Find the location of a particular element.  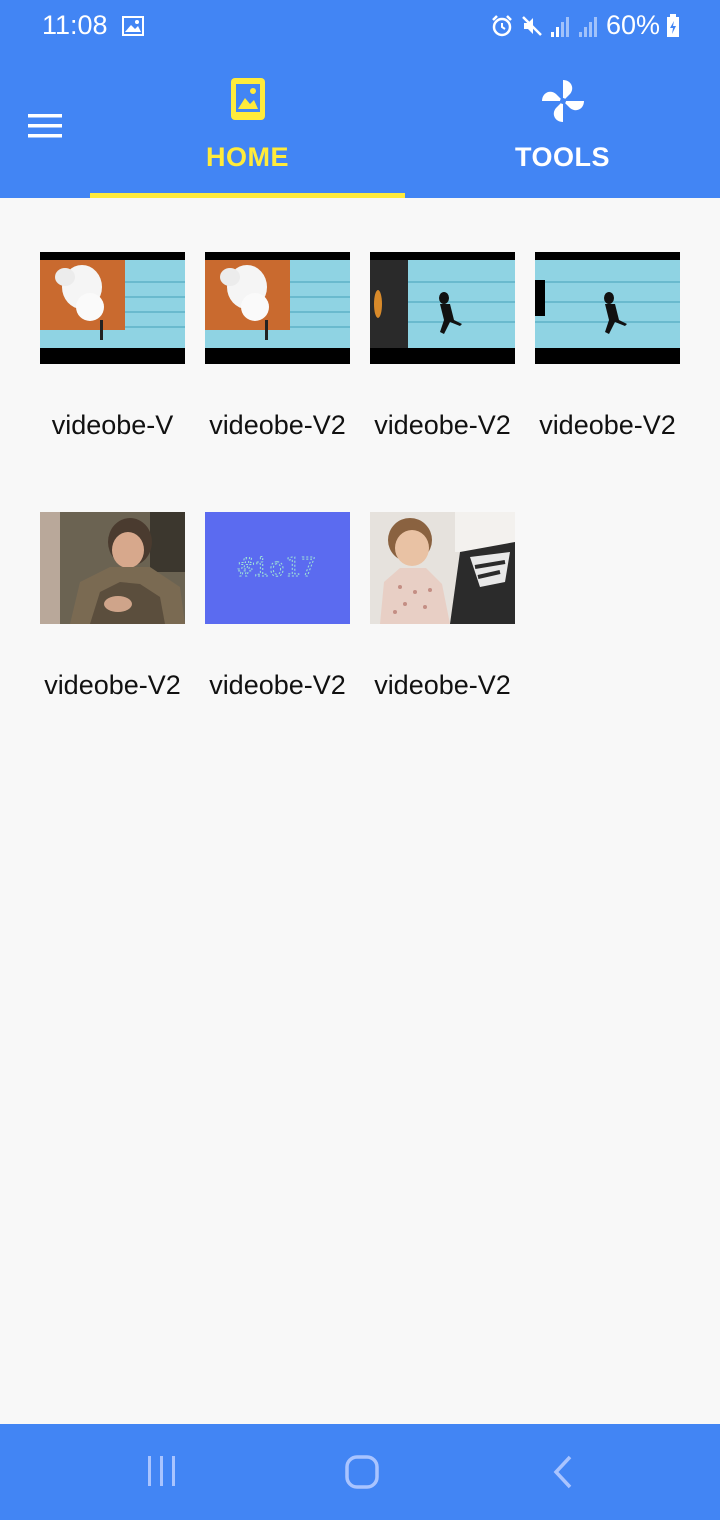

video-title: videobe-V is located at coordinates (112, 425).